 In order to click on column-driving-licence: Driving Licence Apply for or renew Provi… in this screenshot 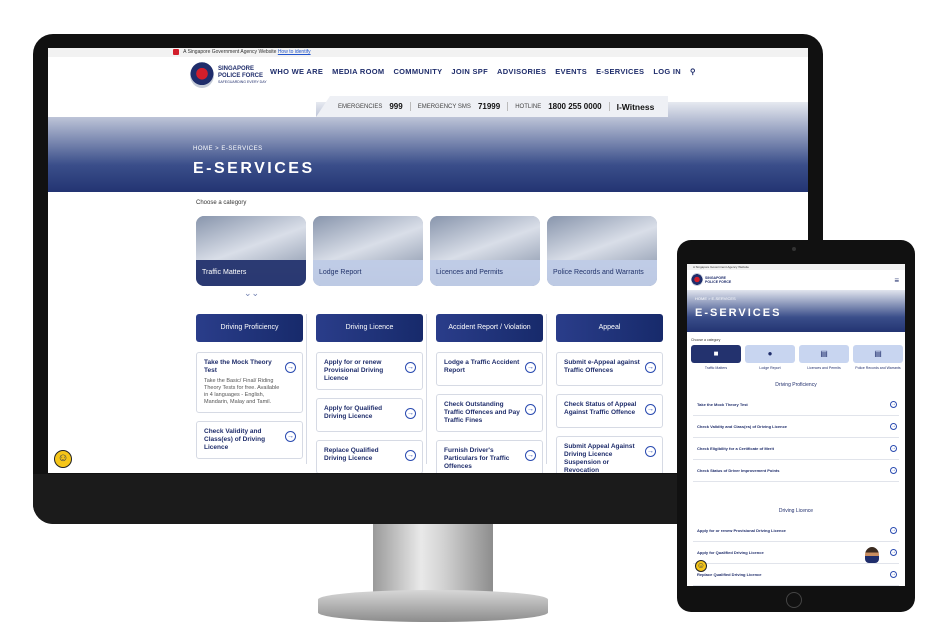, I will do `click(369, 393)`.